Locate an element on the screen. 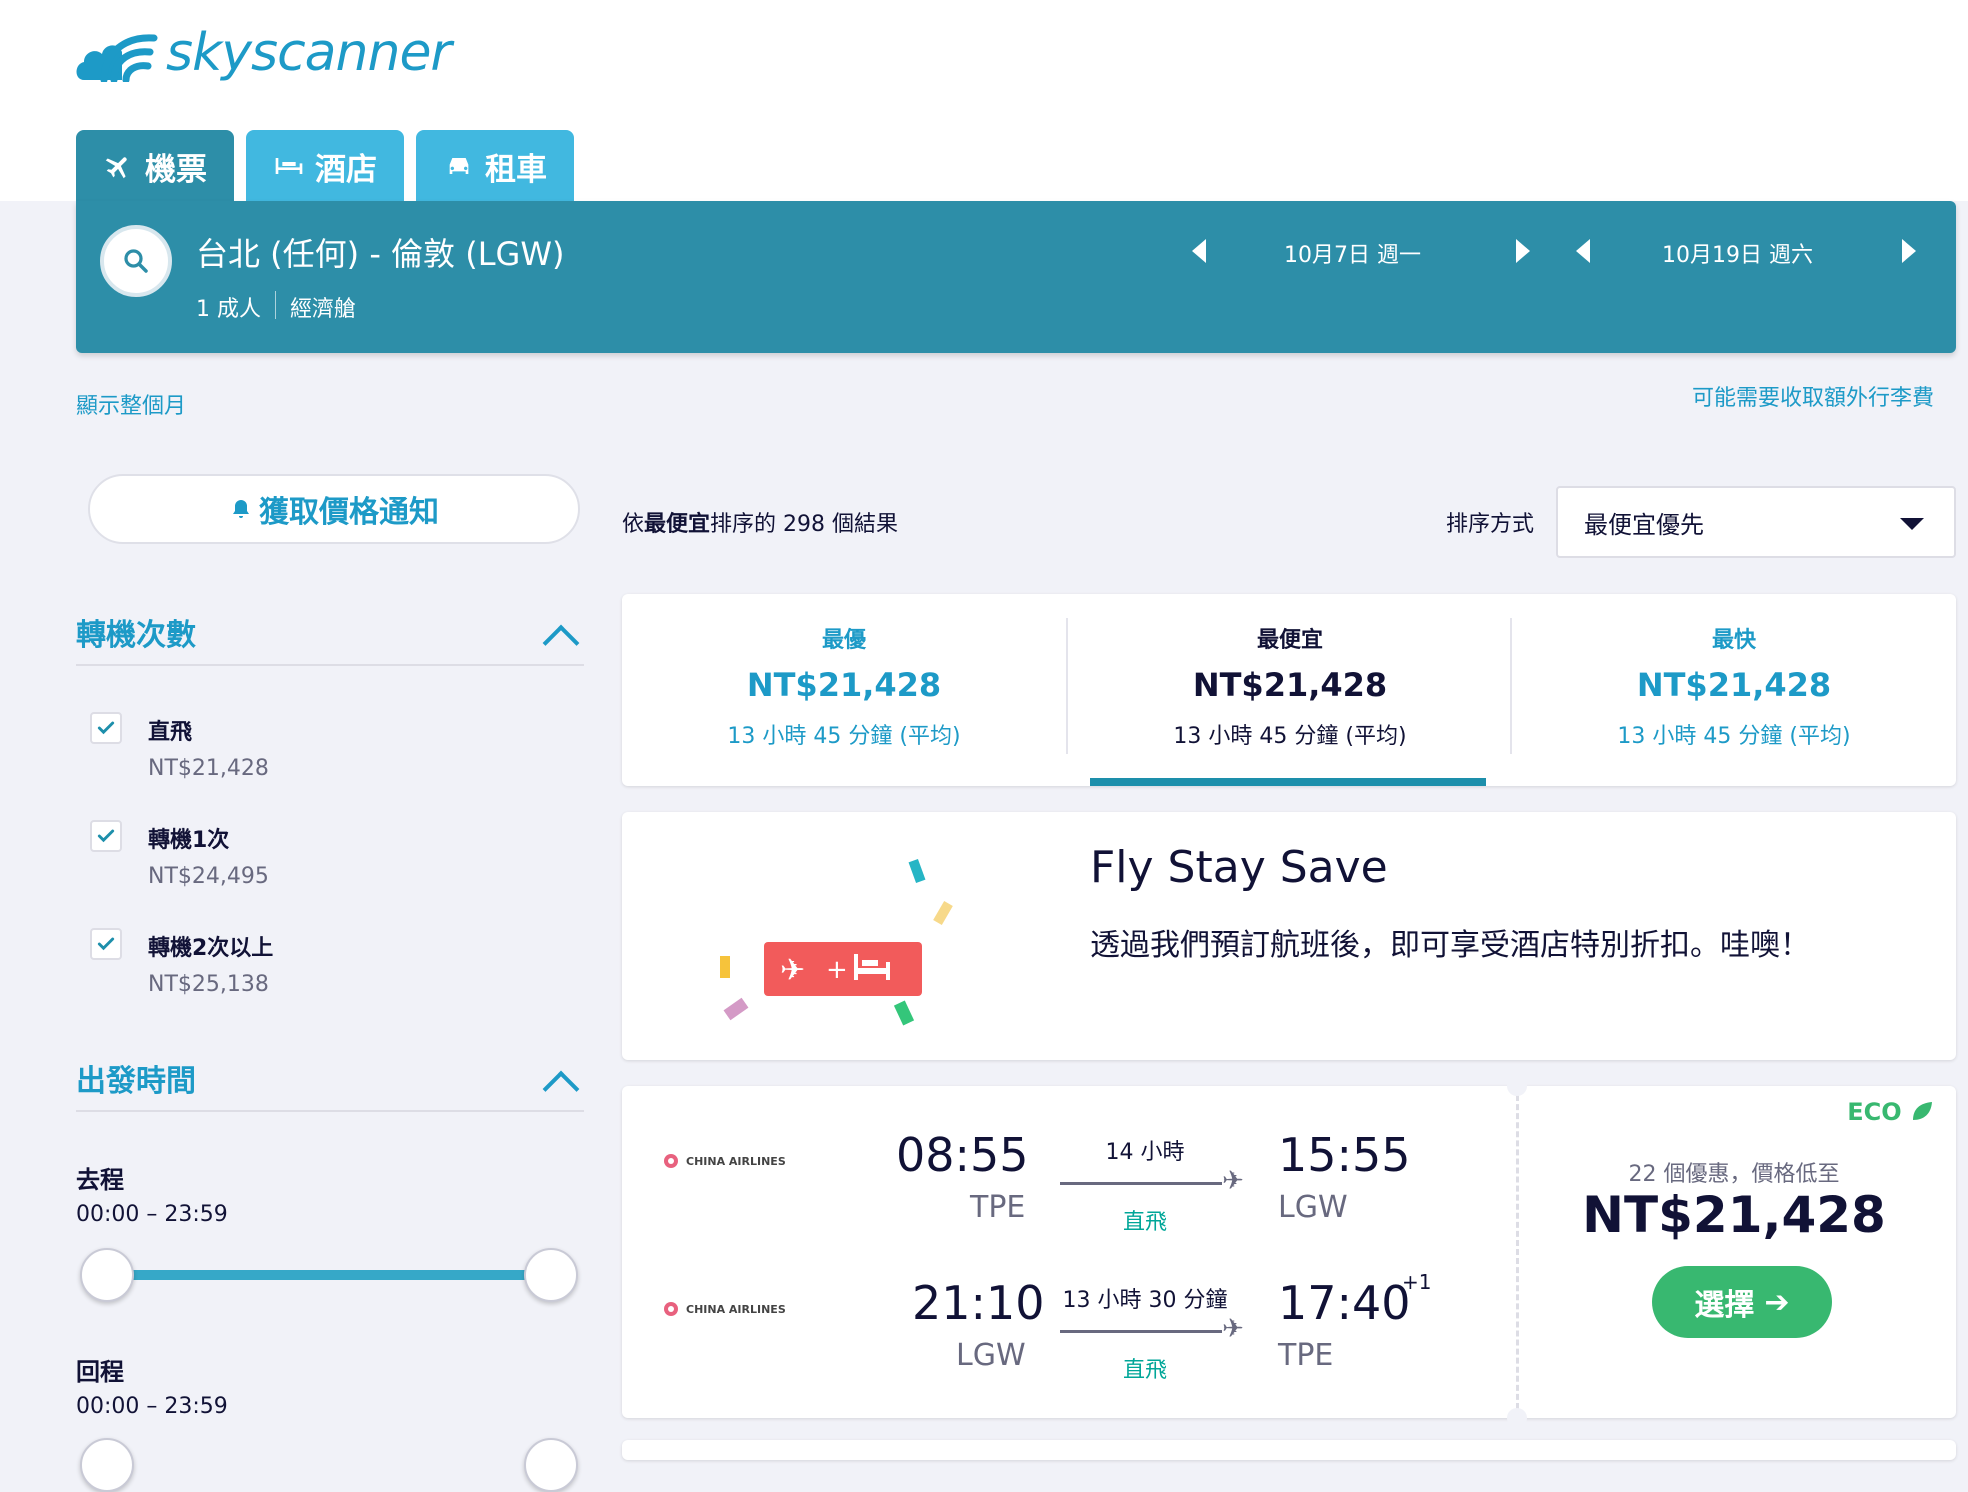 The width and height of the screenshot is (1968, 1492). stops-label-1-stop: 轉機1次 is located at coordinates (189, 840).